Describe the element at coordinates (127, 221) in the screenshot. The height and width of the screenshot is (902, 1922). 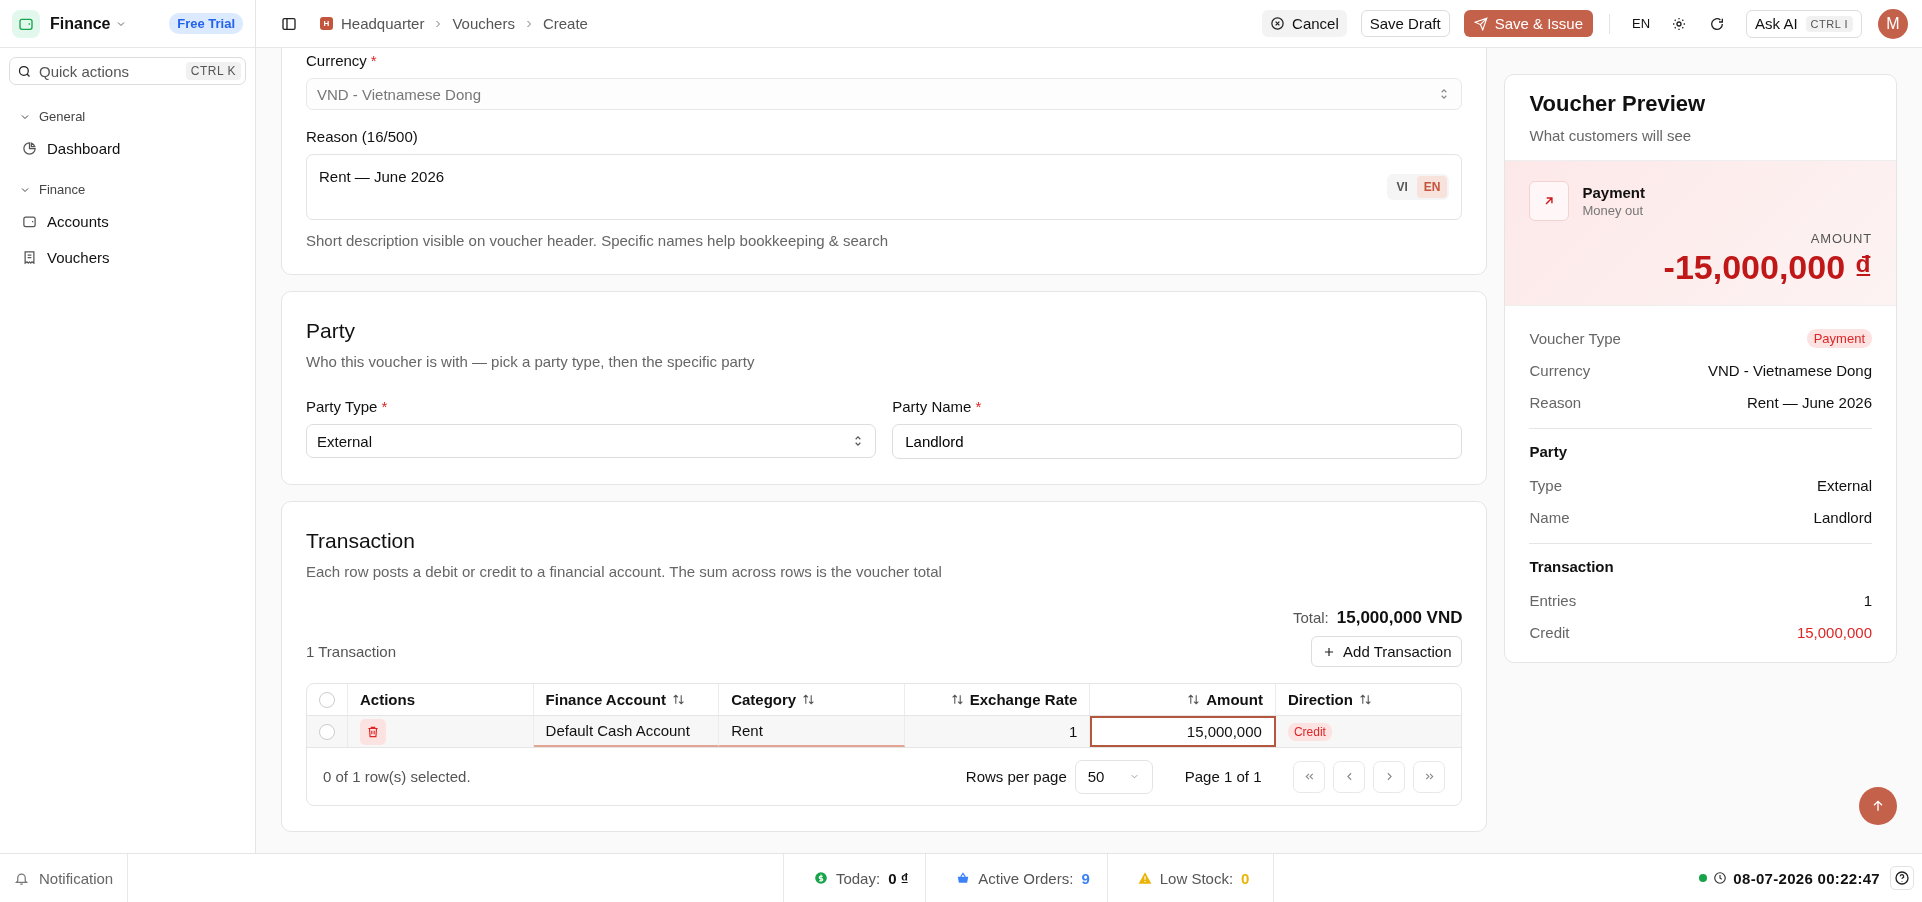
I see `sidebar-item: Accounts` at that location.